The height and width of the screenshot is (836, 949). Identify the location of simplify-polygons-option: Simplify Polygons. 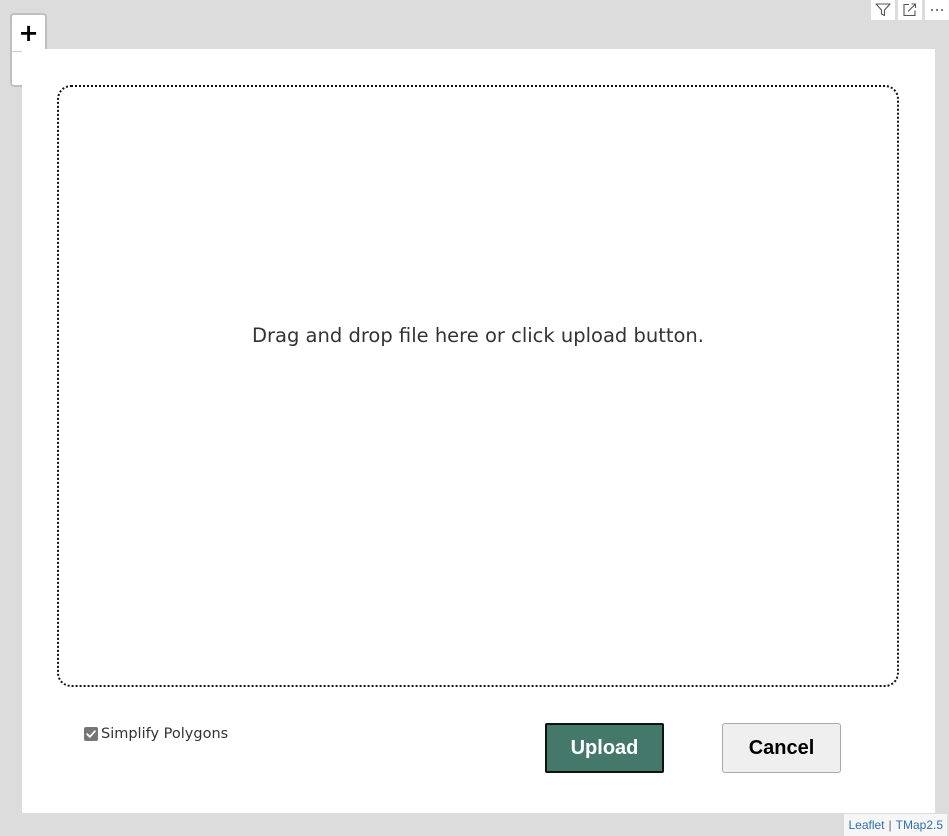
(156, 734).